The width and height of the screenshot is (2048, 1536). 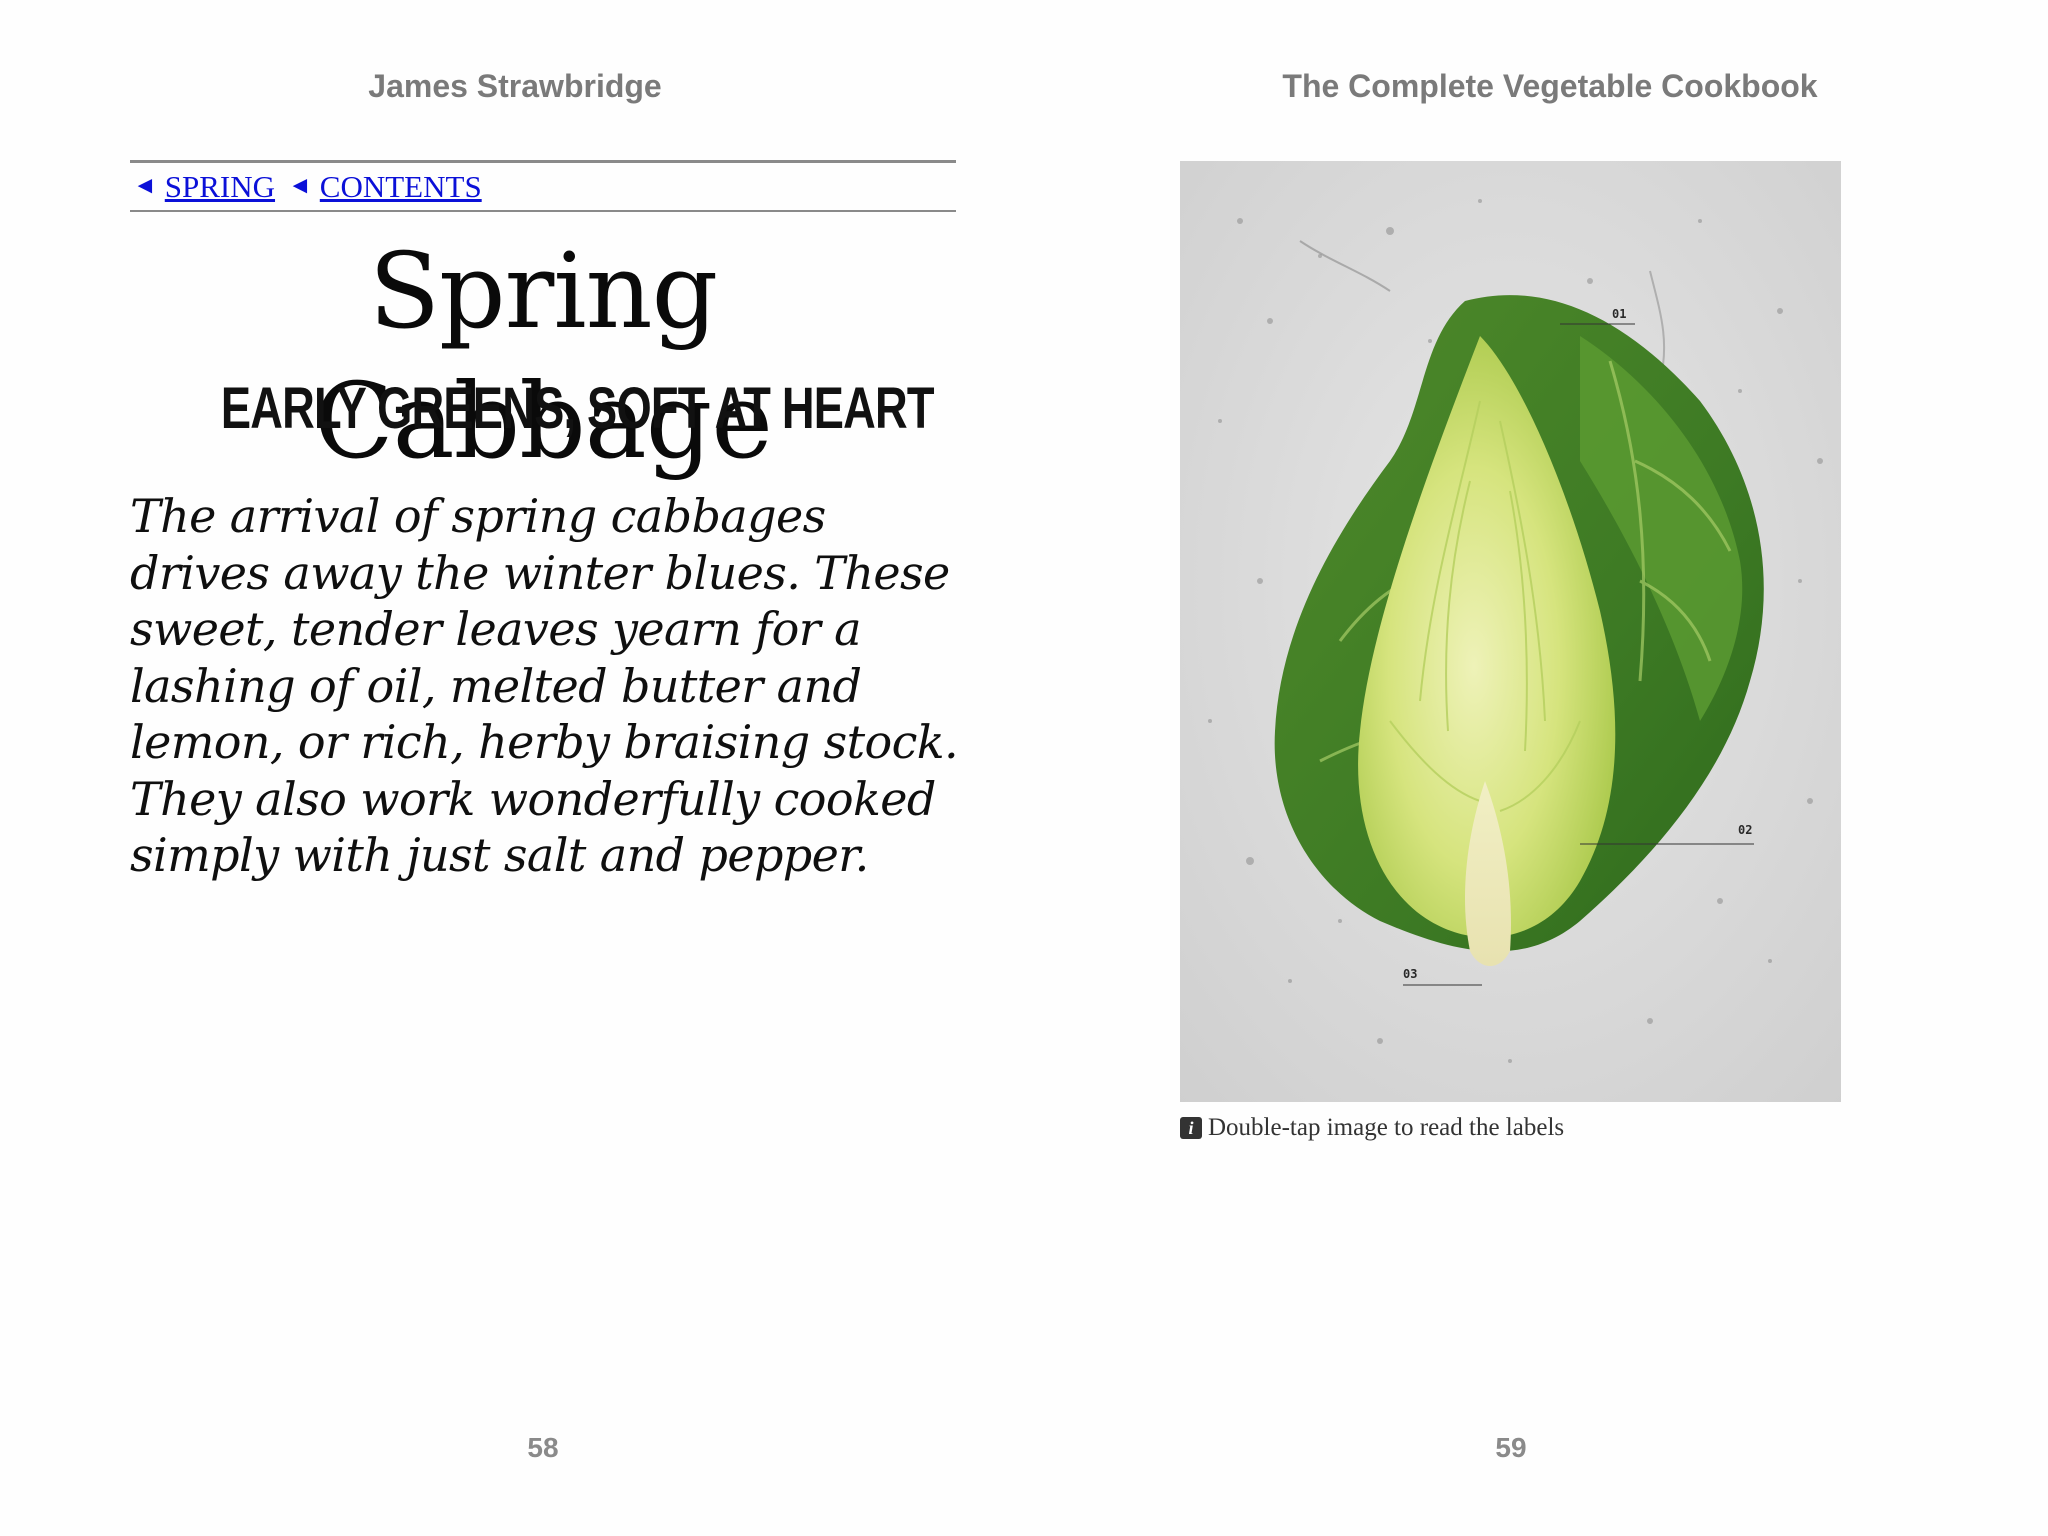 I want to click on label-02: 02, so click(x=1745, y=830).